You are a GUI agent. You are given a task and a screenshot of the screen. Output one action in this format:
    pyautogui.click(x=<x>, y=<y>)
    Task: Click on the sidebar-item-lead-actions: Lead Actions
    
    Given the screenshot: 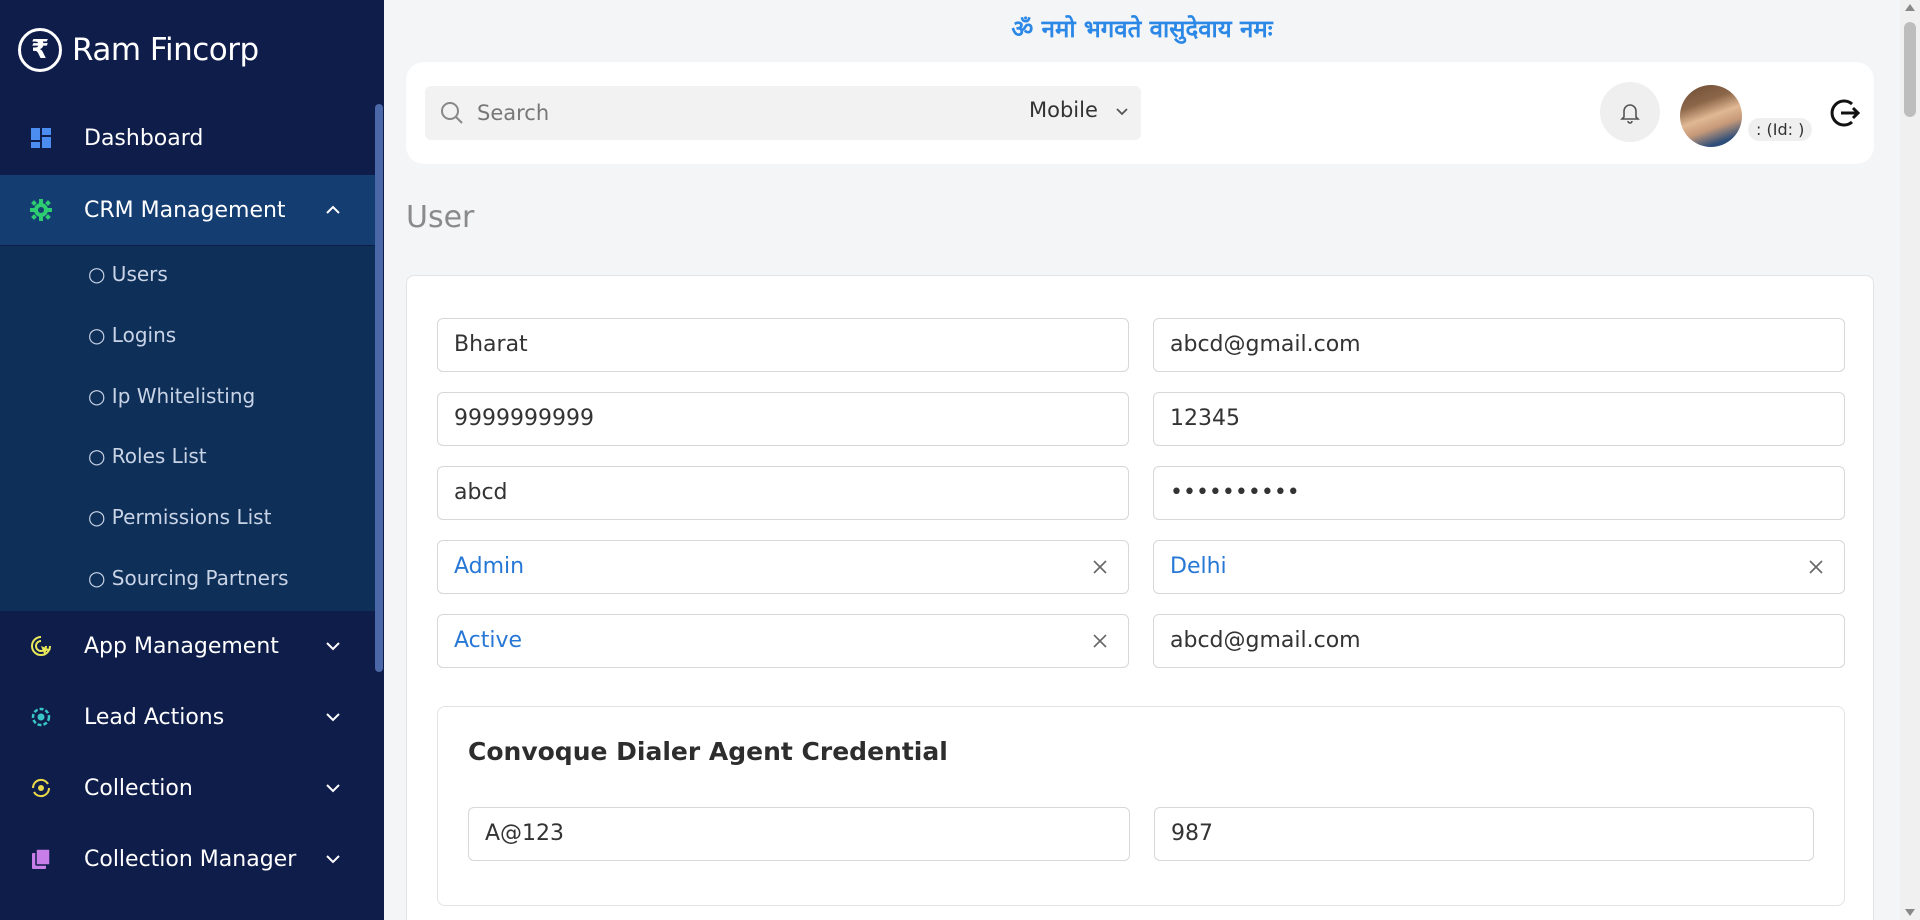 What is the action you would take?
    pyautogui.click(x=188, y=717)
    